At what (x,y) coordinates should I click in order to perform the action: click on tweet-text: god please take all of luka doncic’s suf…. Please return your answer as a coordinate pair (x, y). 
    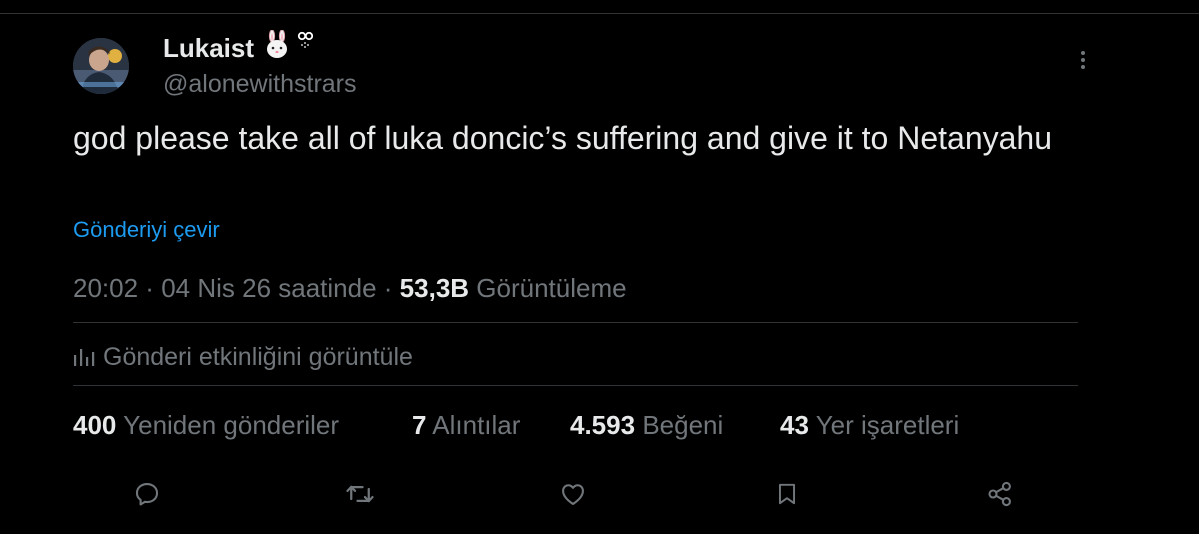
    Looking at the image, I should click on (563, 138).